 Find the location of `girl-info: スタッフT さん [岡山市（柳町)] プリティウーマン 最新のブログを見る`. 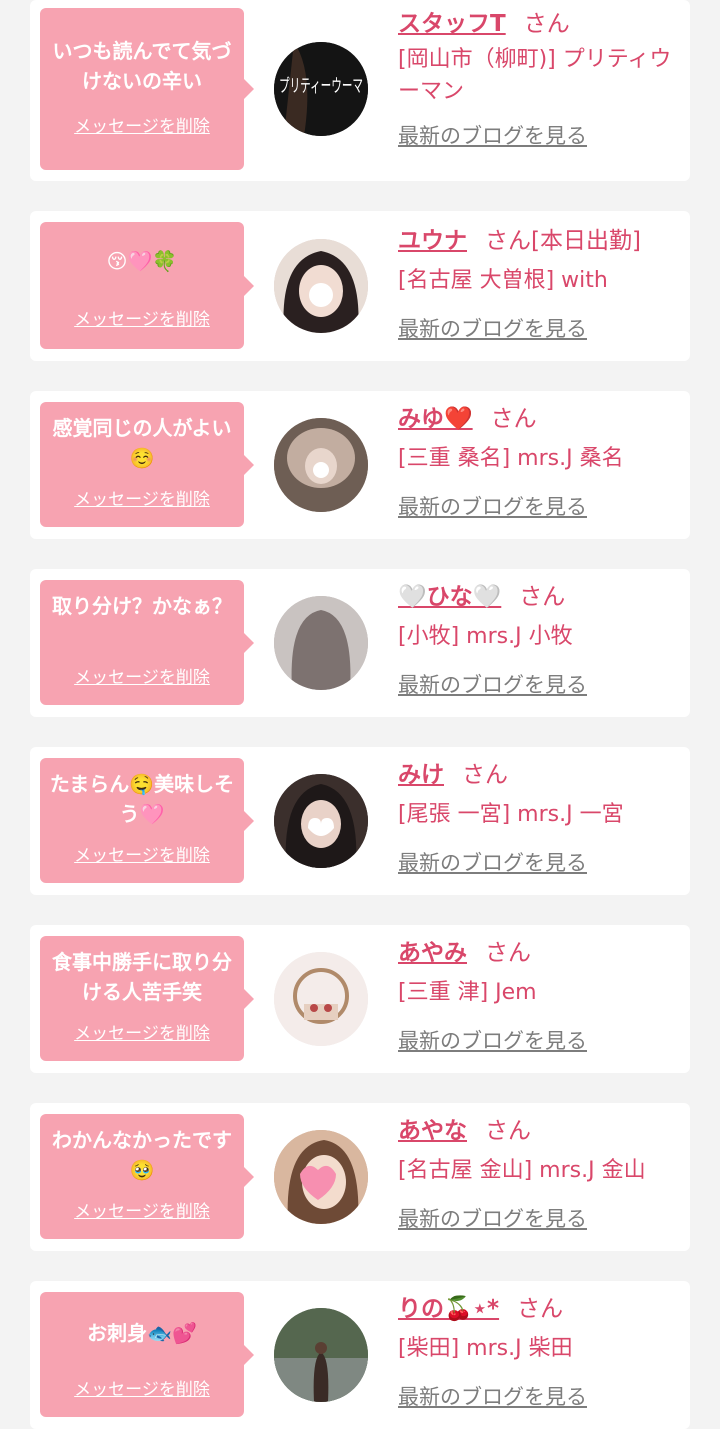

girl-info: スタッフT さん [岡山市（柳町)] プリティウーマン 最新のブログを見る is located at coordinates (543, 79).